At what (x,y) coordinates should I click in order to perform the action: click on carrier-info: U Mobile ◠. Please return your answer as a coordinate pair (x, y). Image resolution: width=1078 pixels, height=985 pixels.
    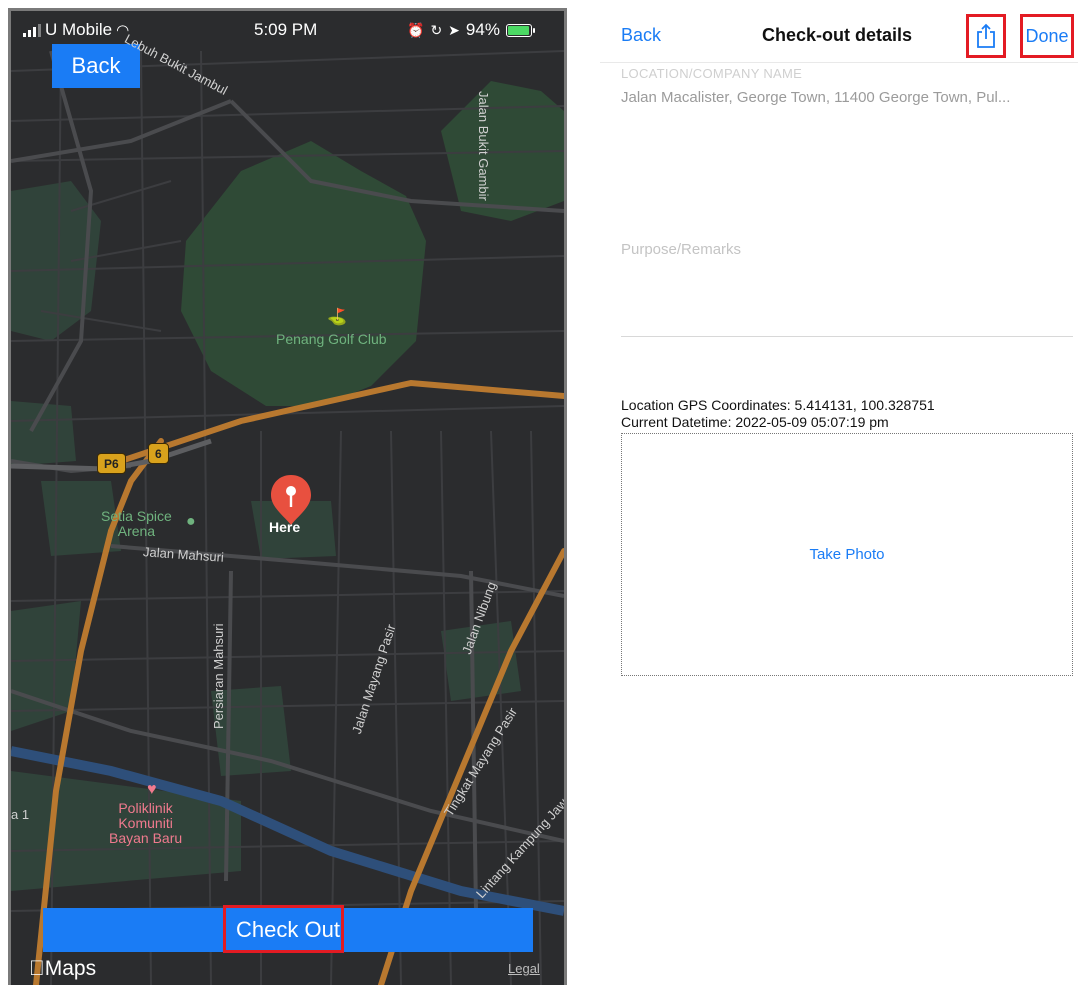
    Looking at the image, I should click on (76, 30).